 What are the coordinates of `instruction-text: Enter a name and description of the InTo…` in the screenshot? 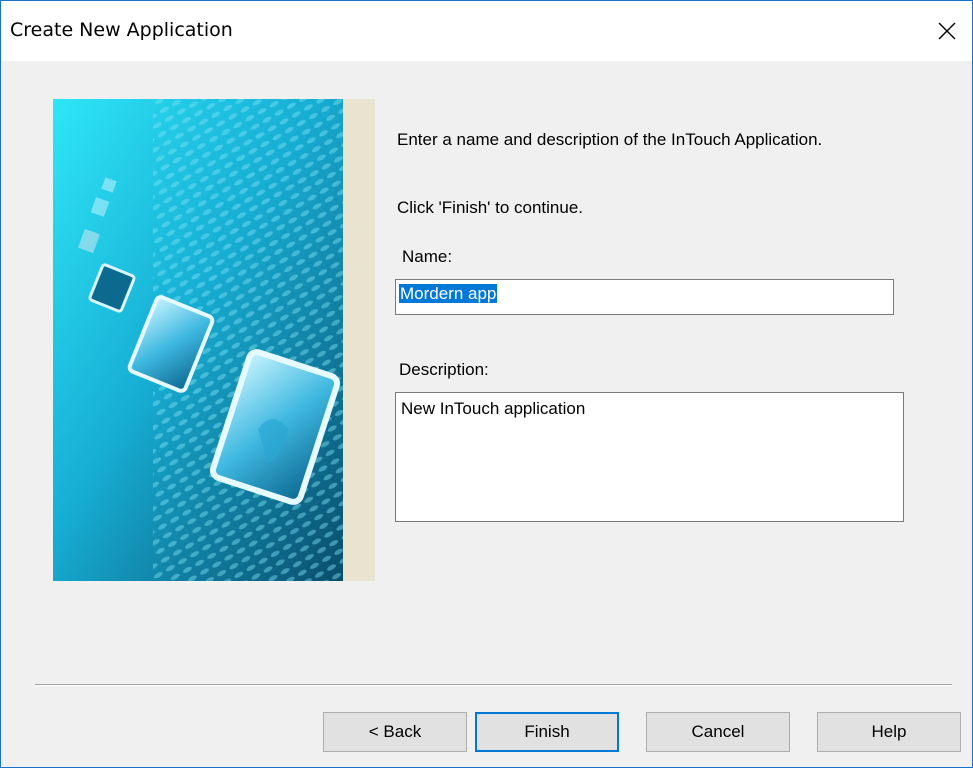 It's located at (610, 139).